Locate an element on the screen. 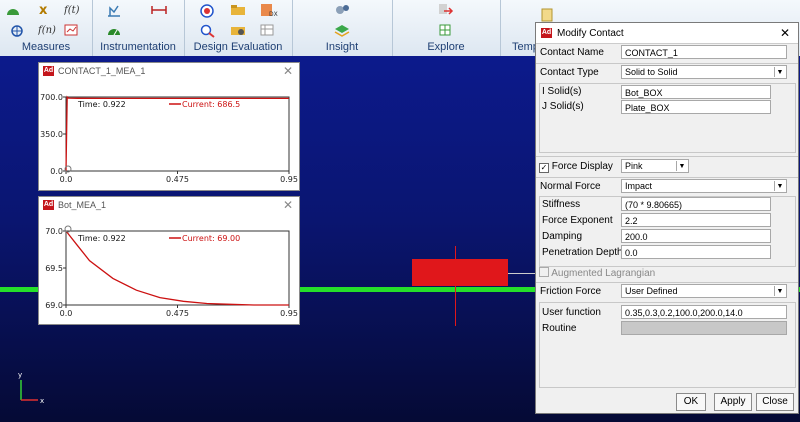 This screenshot has width=800, height=422. ribbon-group-explore: Explore is located at coordinates (446, 28).